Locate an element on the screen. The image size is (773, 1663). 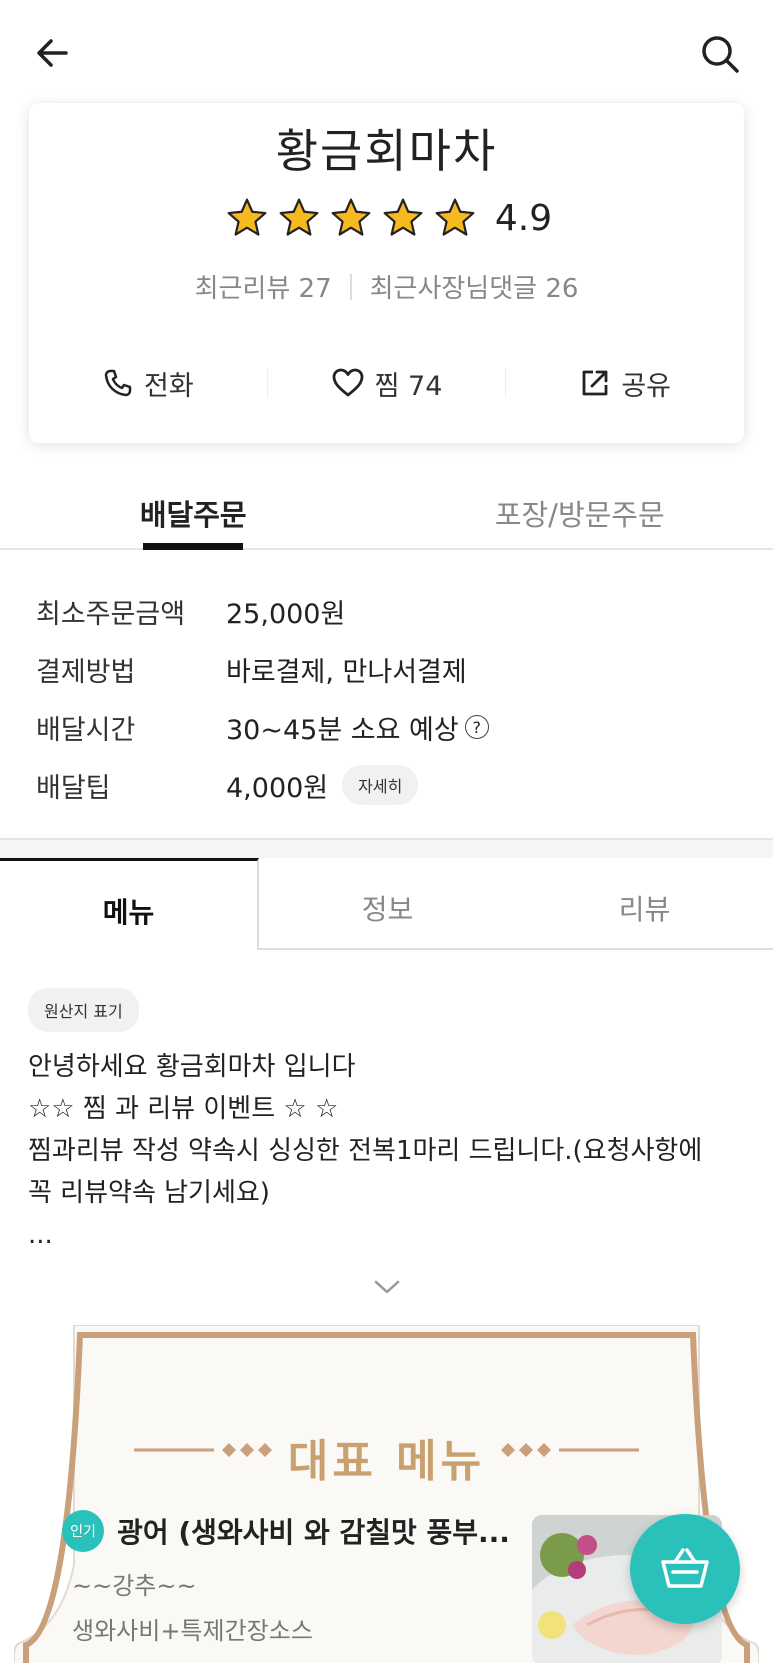
tab-review: 리뷰 is located at coordinates (644, 904).